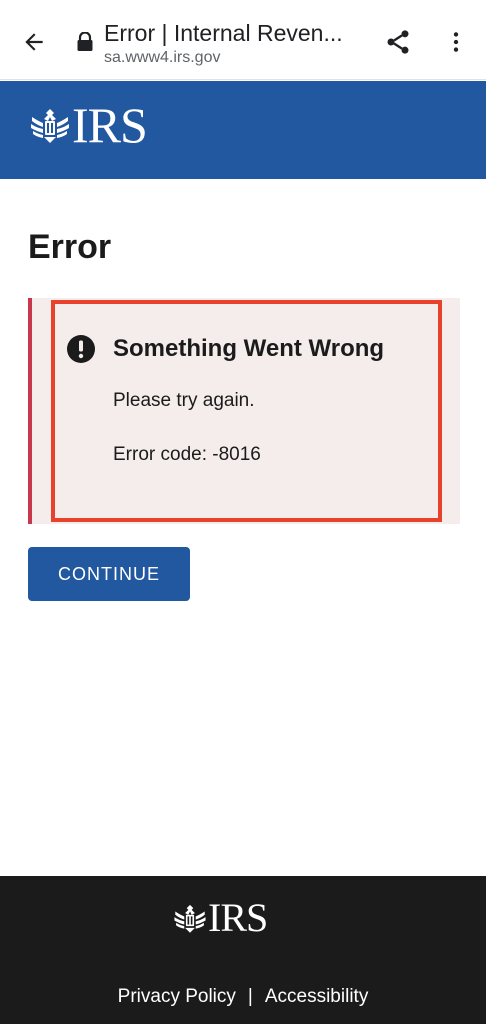 The image size is (486, 1024). What do you see at coordinates (81, 349) in the screenshot?
I see `exclamation-icon` at bounding box center [81, 349].